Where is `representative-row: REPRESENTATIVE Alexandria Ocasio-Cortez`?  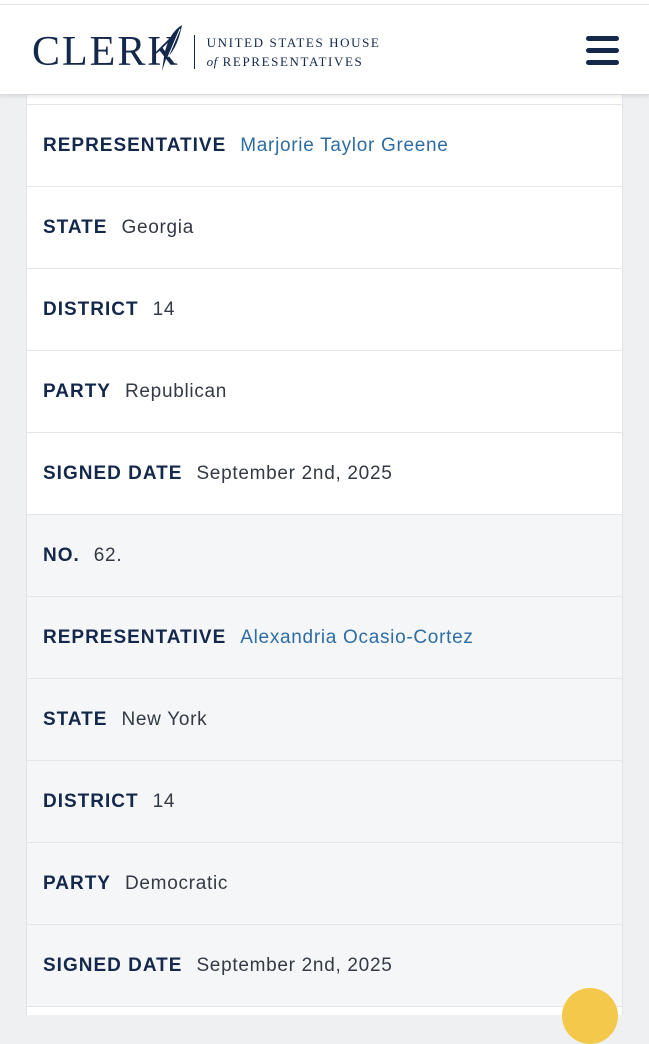
representative-row: REPRESENTATIVE Alexandria Ocasio-Cortez is located at coordinates (324, 638).